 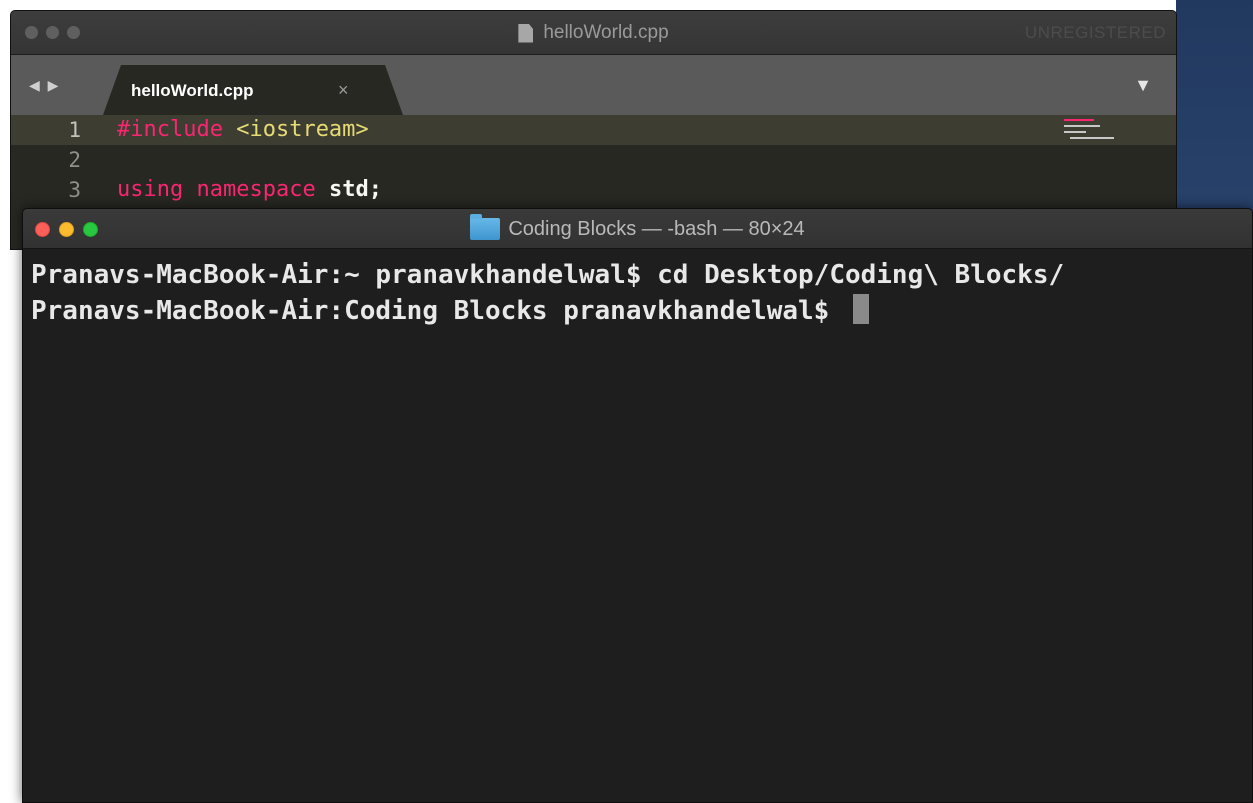 I want to click on tab-label: helloWorld.cpp, so click(x=192, y=90).